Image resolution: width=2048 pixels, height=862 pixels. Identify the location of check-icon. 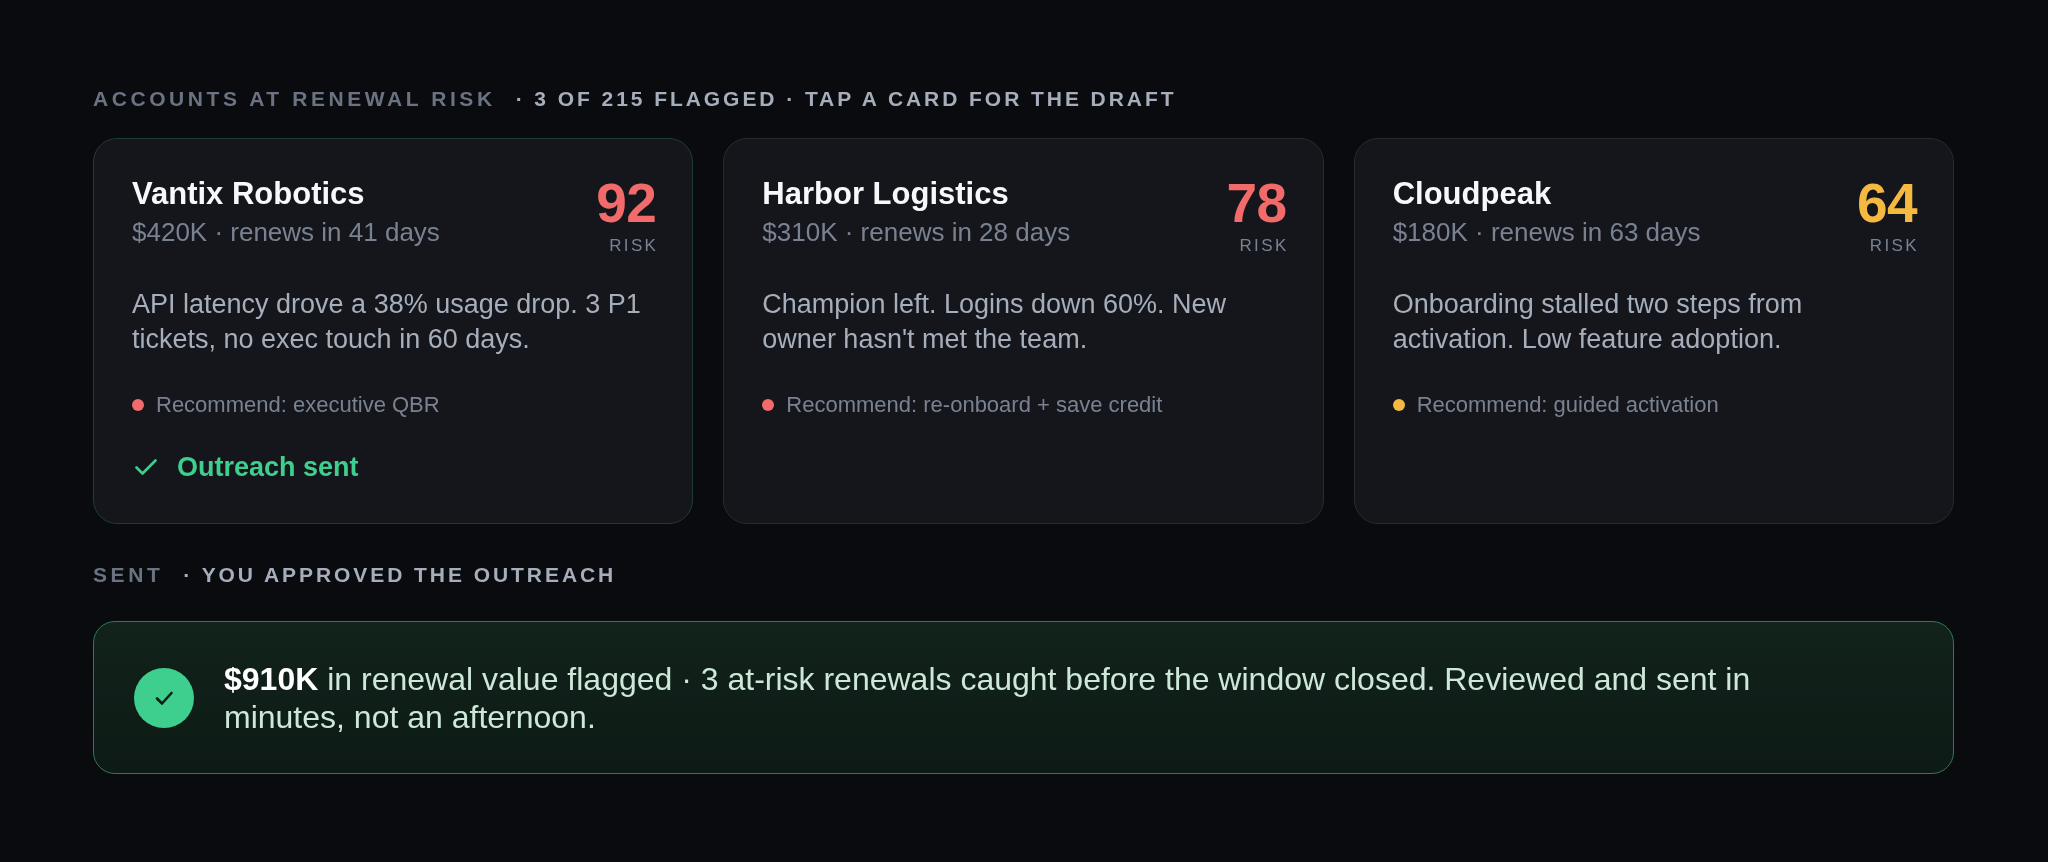
(146, 467).